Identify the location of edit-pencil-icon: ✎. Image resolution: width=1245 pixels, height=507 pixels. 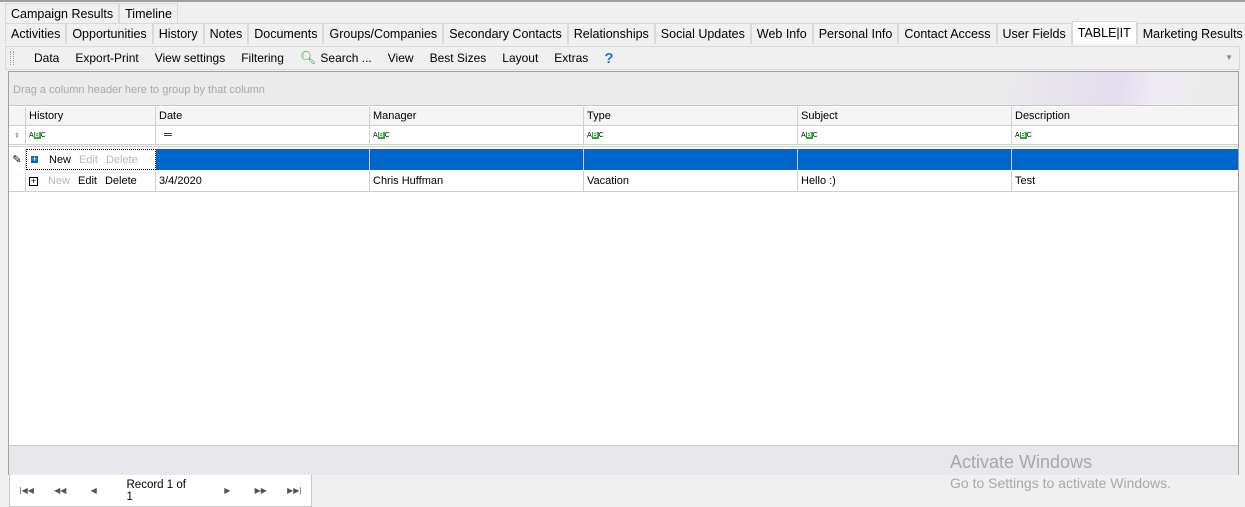
(17, 159).